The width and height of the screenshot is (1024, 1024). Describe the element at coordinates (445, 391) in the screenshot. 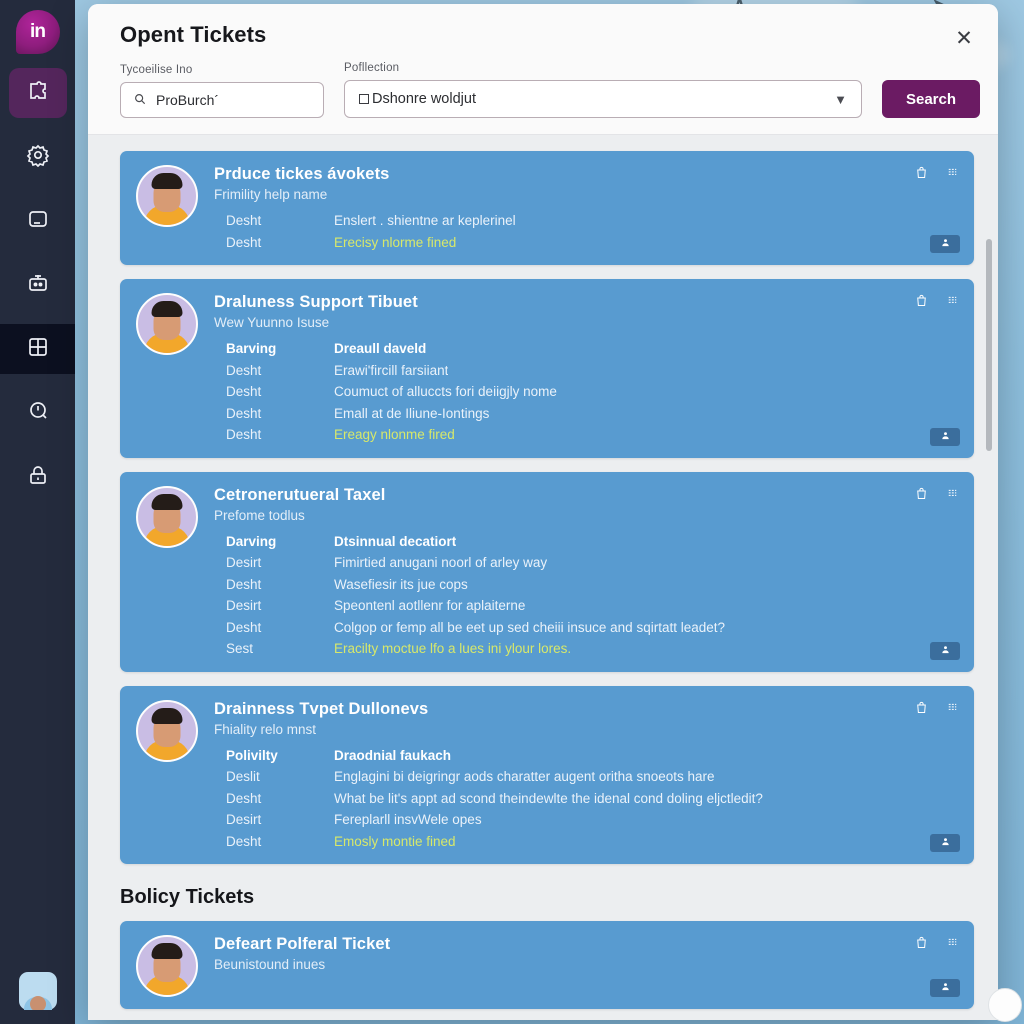

I see `ticket-row-value: Coumuct of alluccts fori deiigjly nome` at that location.